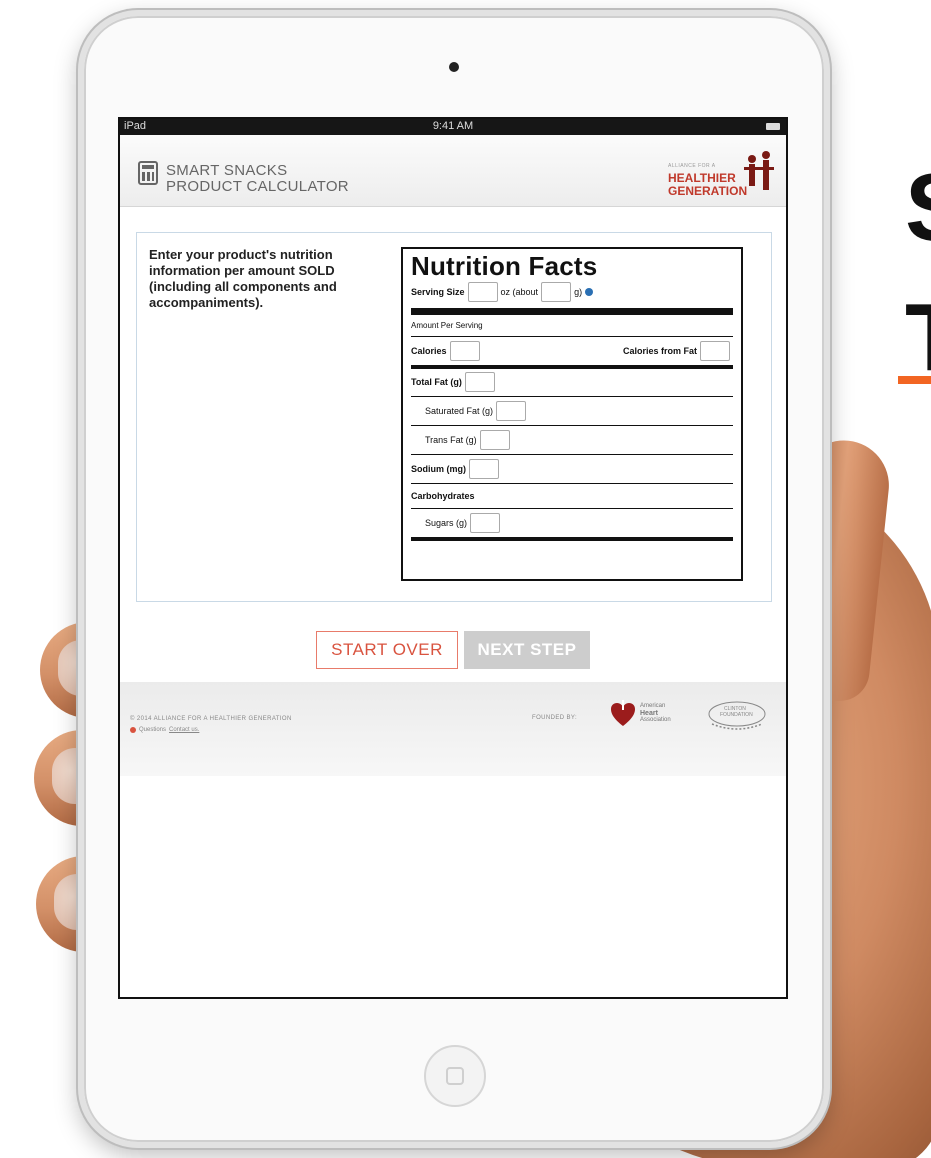  Describe the element at coordinates (572, 351) in the screenshot. I see `calories-row: Calories Calories from Fat` at that location.